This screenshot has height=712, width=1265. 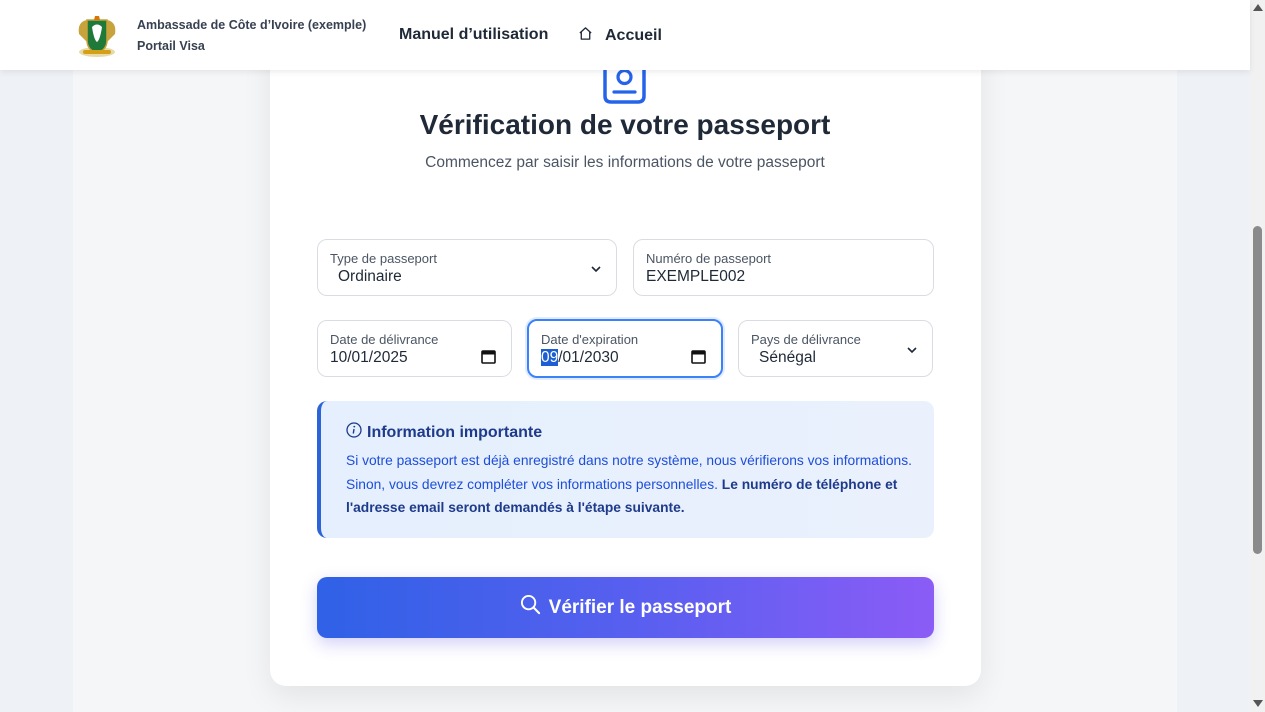 What do you see at coordinates (806, 339) in the screenshot?
I see `issuing-country-label: Pays de délivrance` at bounding box center [806, 339].